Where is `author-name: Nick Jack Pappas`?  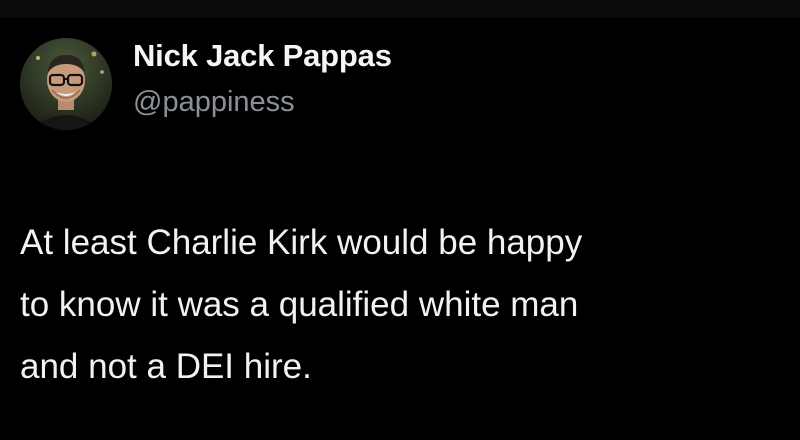
author-name: Nick Jack Pappas is located at coordinates (262, 56).